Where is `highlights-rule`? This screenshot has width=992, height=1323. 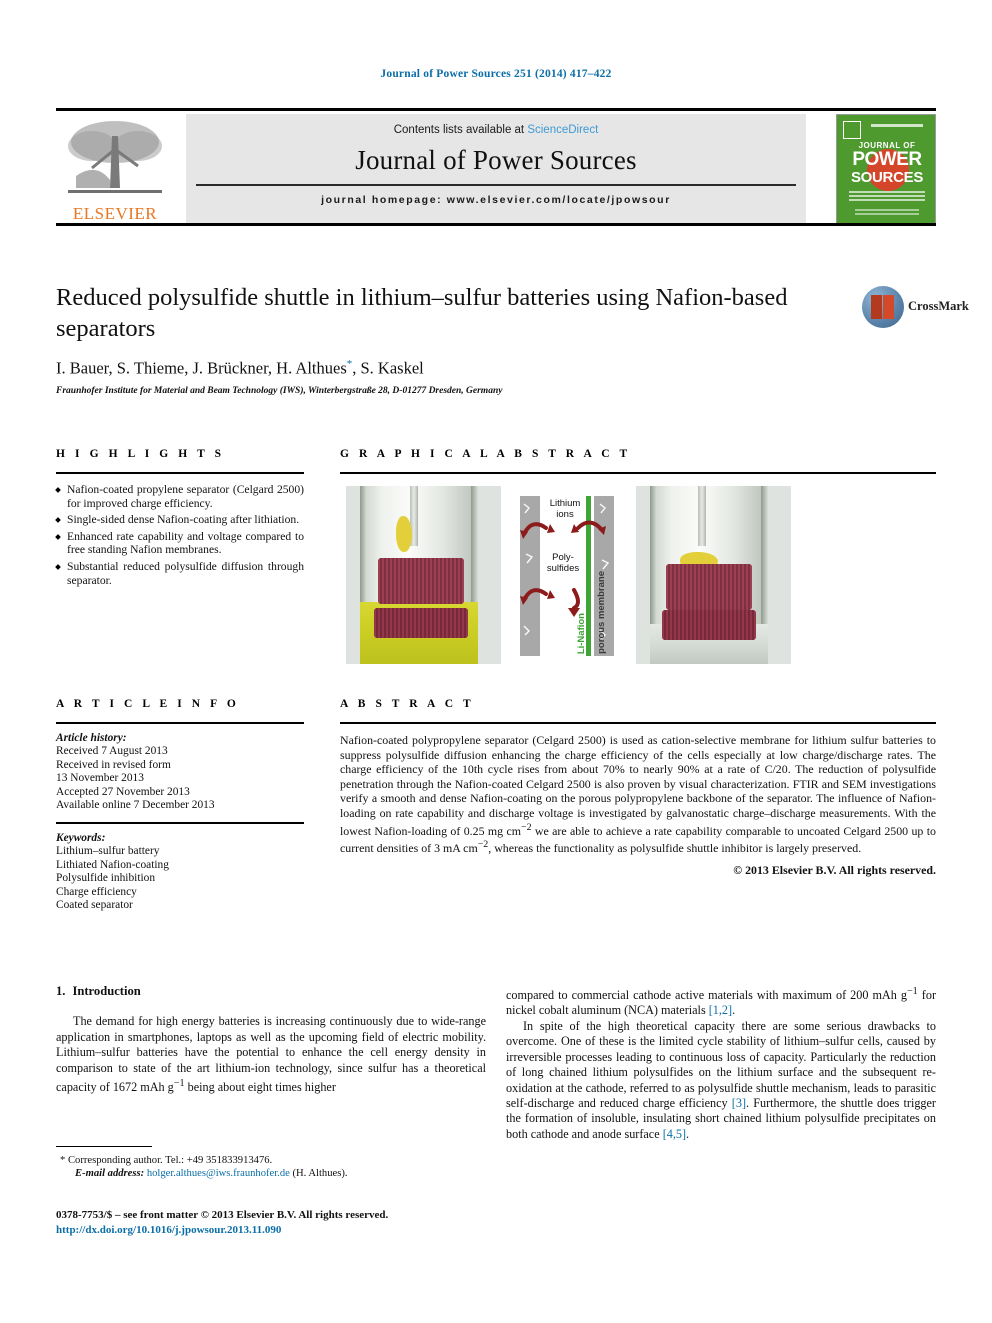 highlights-rule is located at coordinates (180, 473).